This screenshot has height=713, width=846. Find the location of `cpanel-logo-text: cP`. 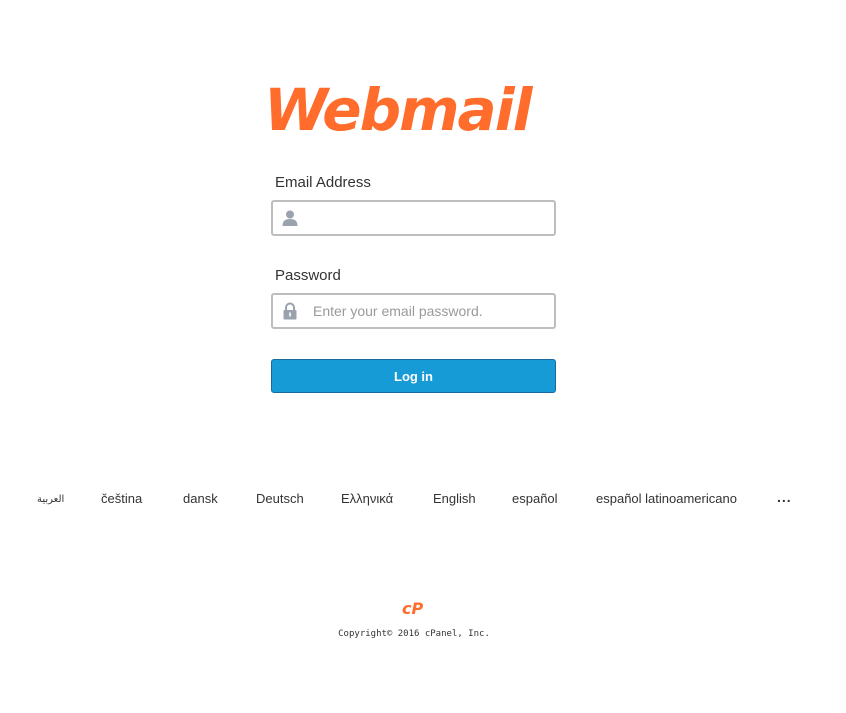

cpanel-logo-text: cP is located at coordinates (412, 608).